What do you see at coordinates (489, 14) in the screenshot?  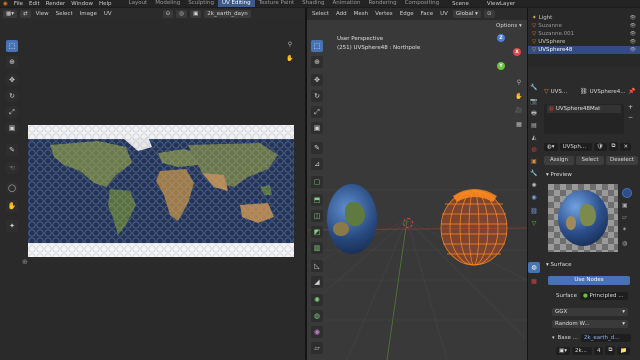 I see `pivot-icon: ⊙` at bounding box center [489, 14].